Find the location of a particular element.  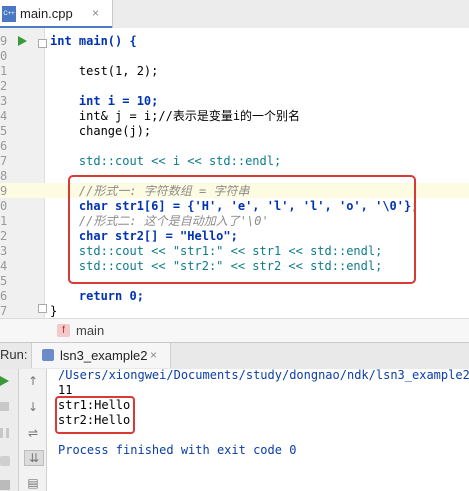

code-line: return 0; is located at coordinates (97, 296).